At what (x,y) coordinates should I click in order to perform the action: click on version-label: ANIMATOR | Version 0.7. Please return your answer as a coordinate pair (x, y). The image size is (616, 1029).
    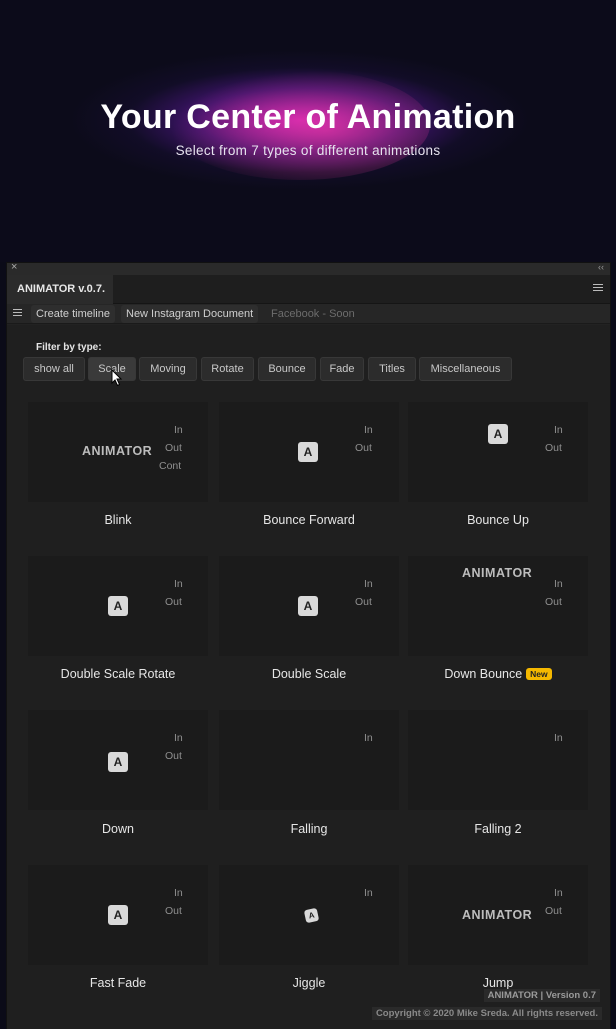
    Looking at the image, I should click on (541, 995).